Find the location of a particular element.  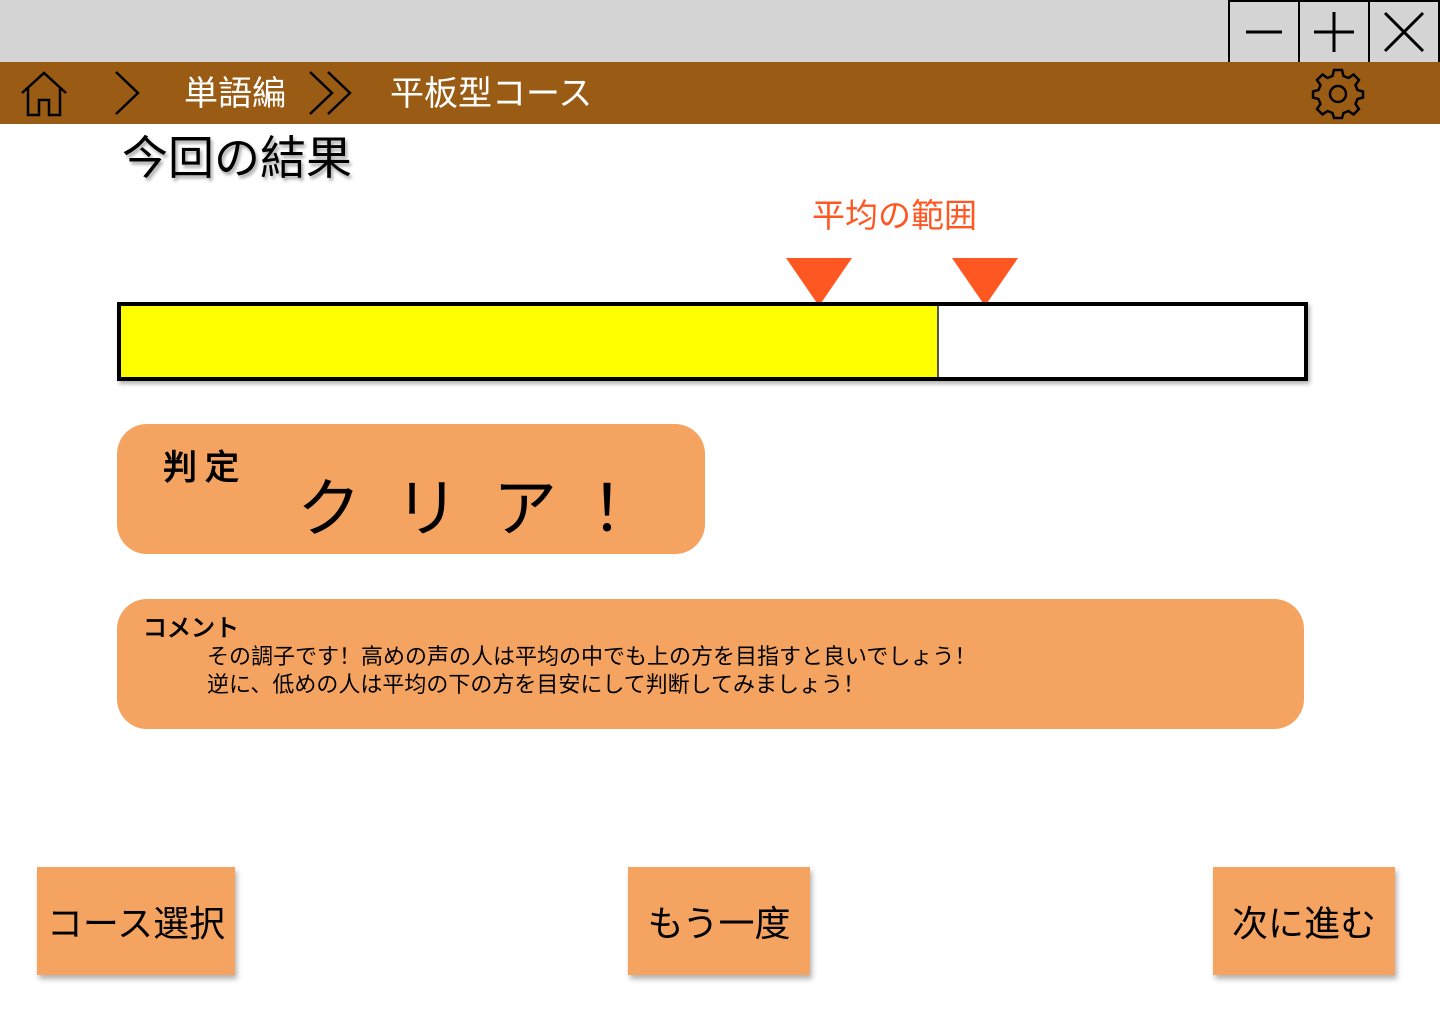

plus-icon is located at coordinates (1334, 32).